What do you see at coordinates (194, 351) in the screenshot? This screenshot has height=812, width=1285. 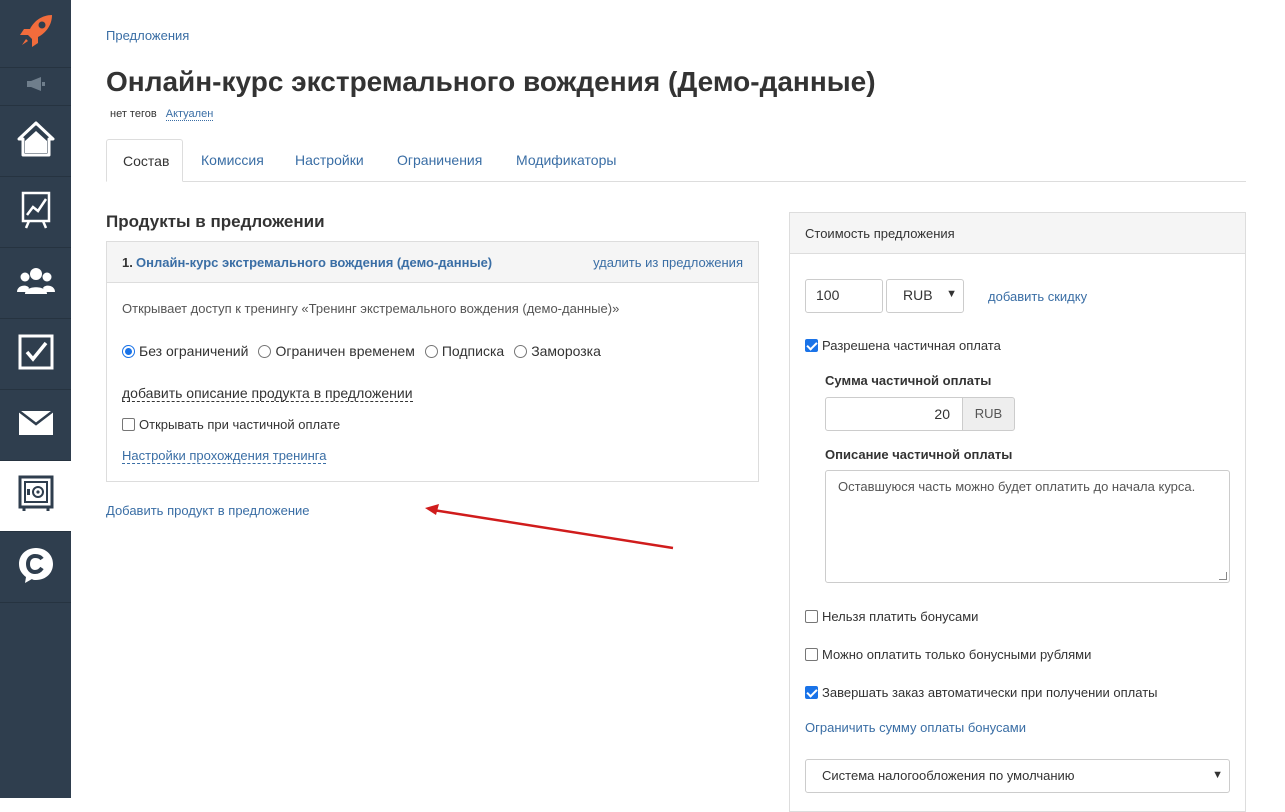 I see `radio-label: Без ограничений` at bounding box center [194, 351].